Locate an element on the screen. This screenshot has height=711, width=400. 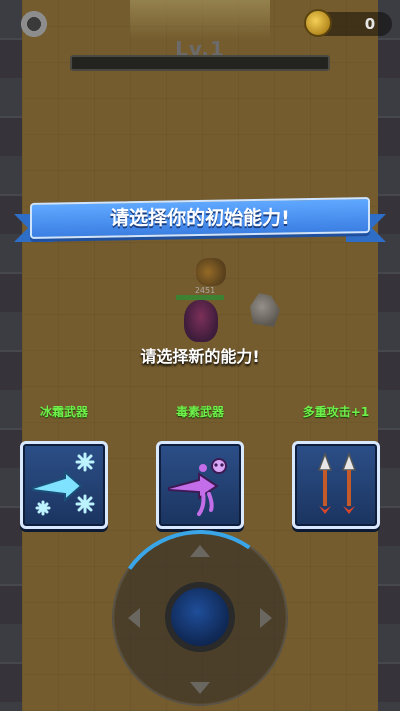
ribbon-title: 请选择你的初始能力! is located at coordinates (200, 218).